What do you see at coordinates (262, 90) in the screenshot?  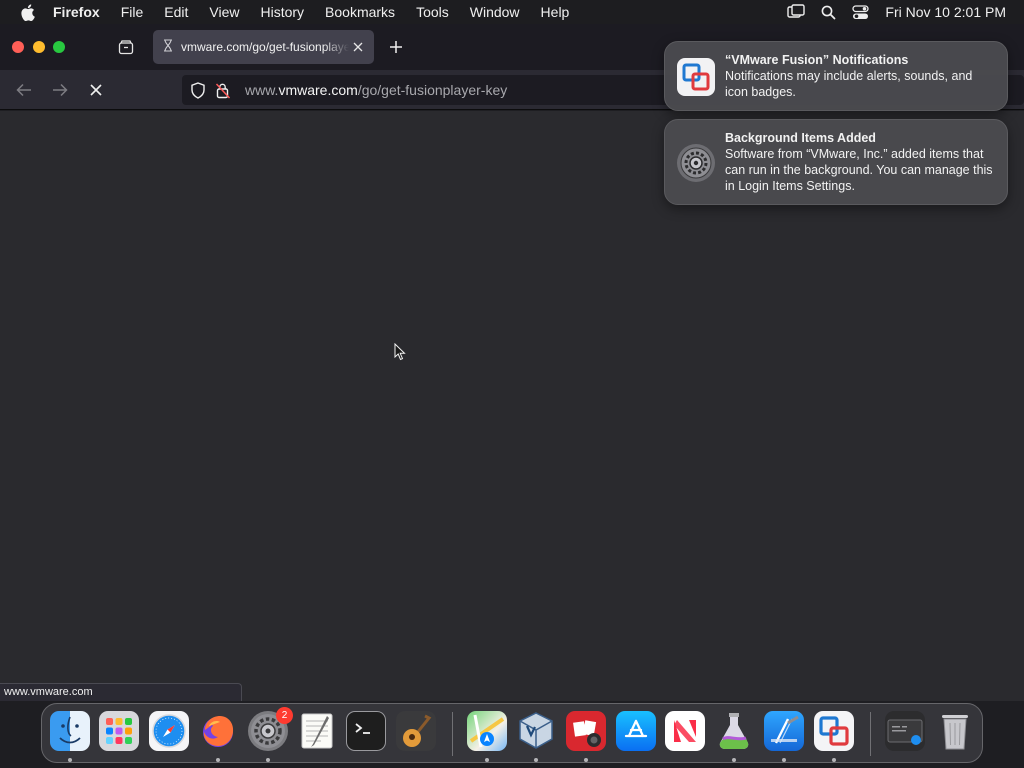 I see `url-prefix: www.` at bounding box center [262, 90].